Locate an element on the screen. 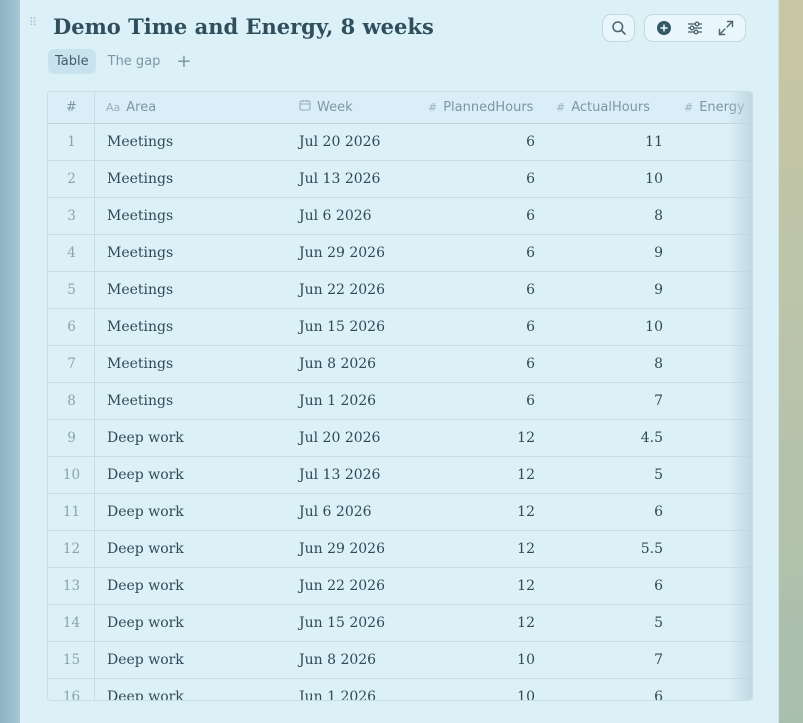  column-header-area: Aa Area is located at coordinates (131, 107).